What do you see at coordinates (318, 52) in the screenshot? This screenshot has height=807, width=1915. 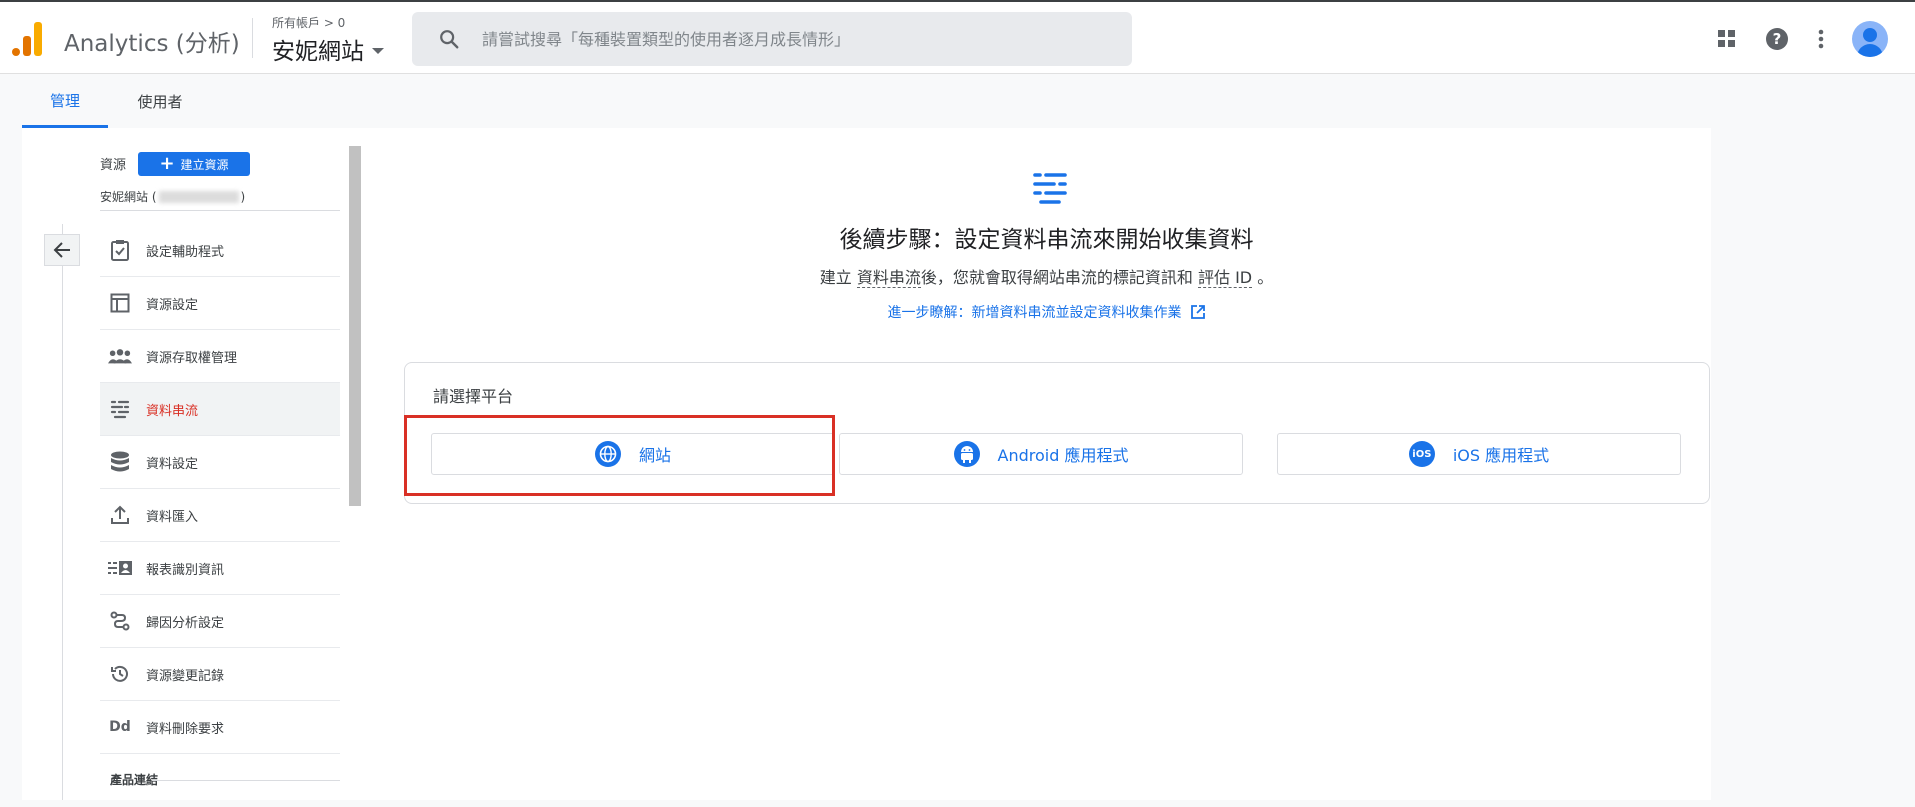 I see `property-name: 安妮網站` at bounding box center [318, 52].